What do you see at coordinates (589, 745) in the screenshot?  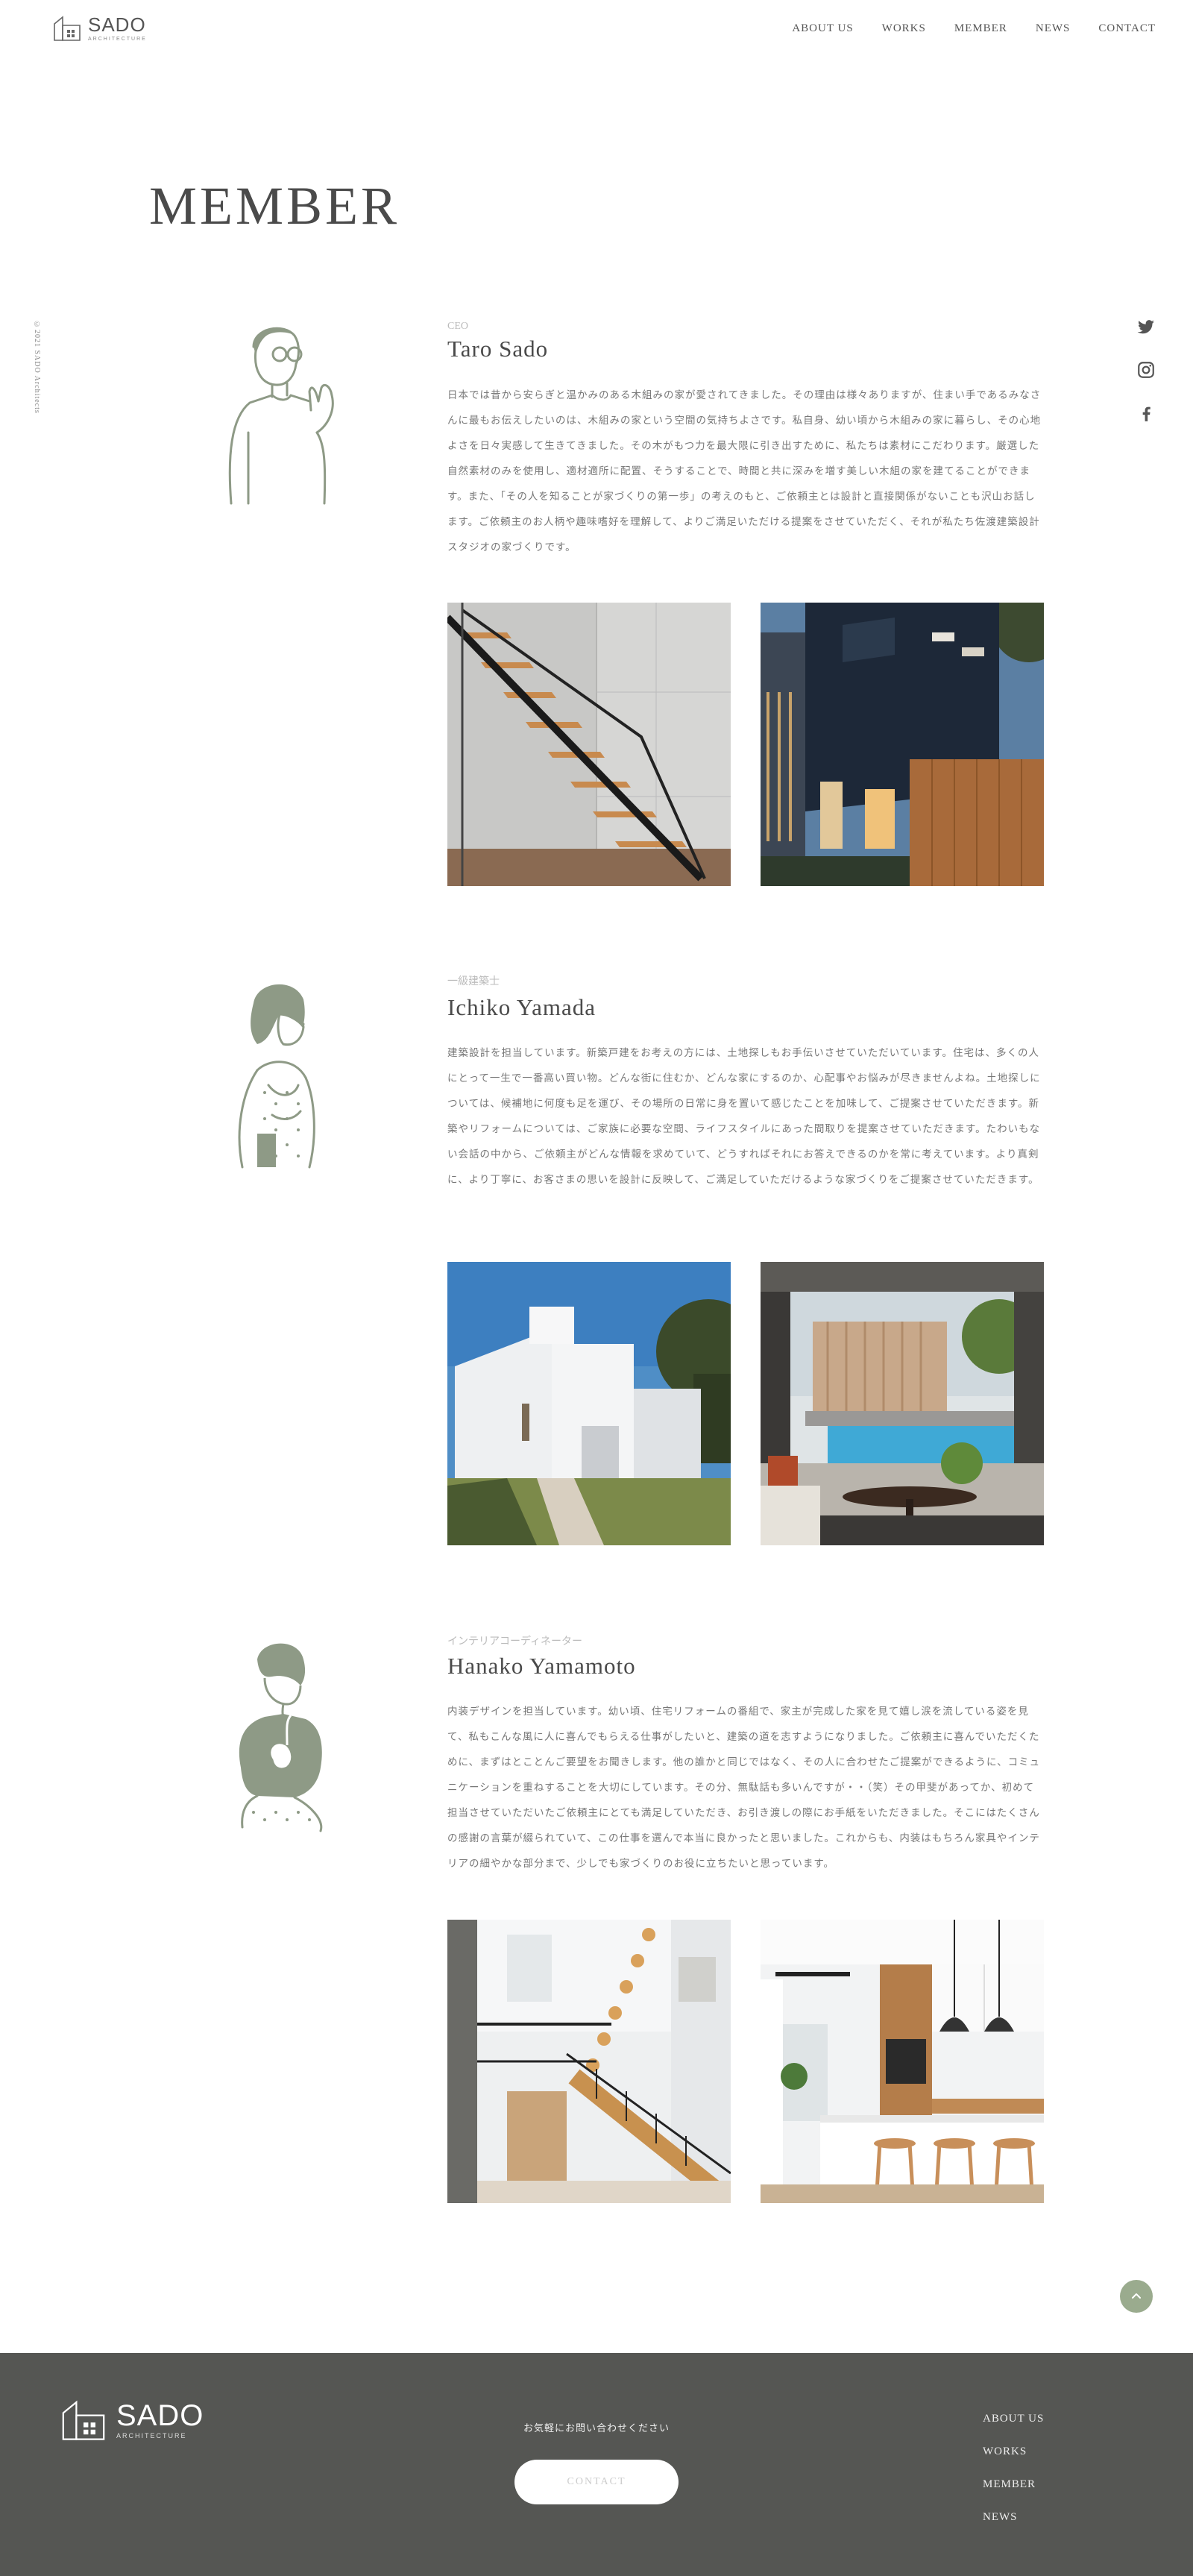 I see `photo-staircase` at bounding box center [589, 745].